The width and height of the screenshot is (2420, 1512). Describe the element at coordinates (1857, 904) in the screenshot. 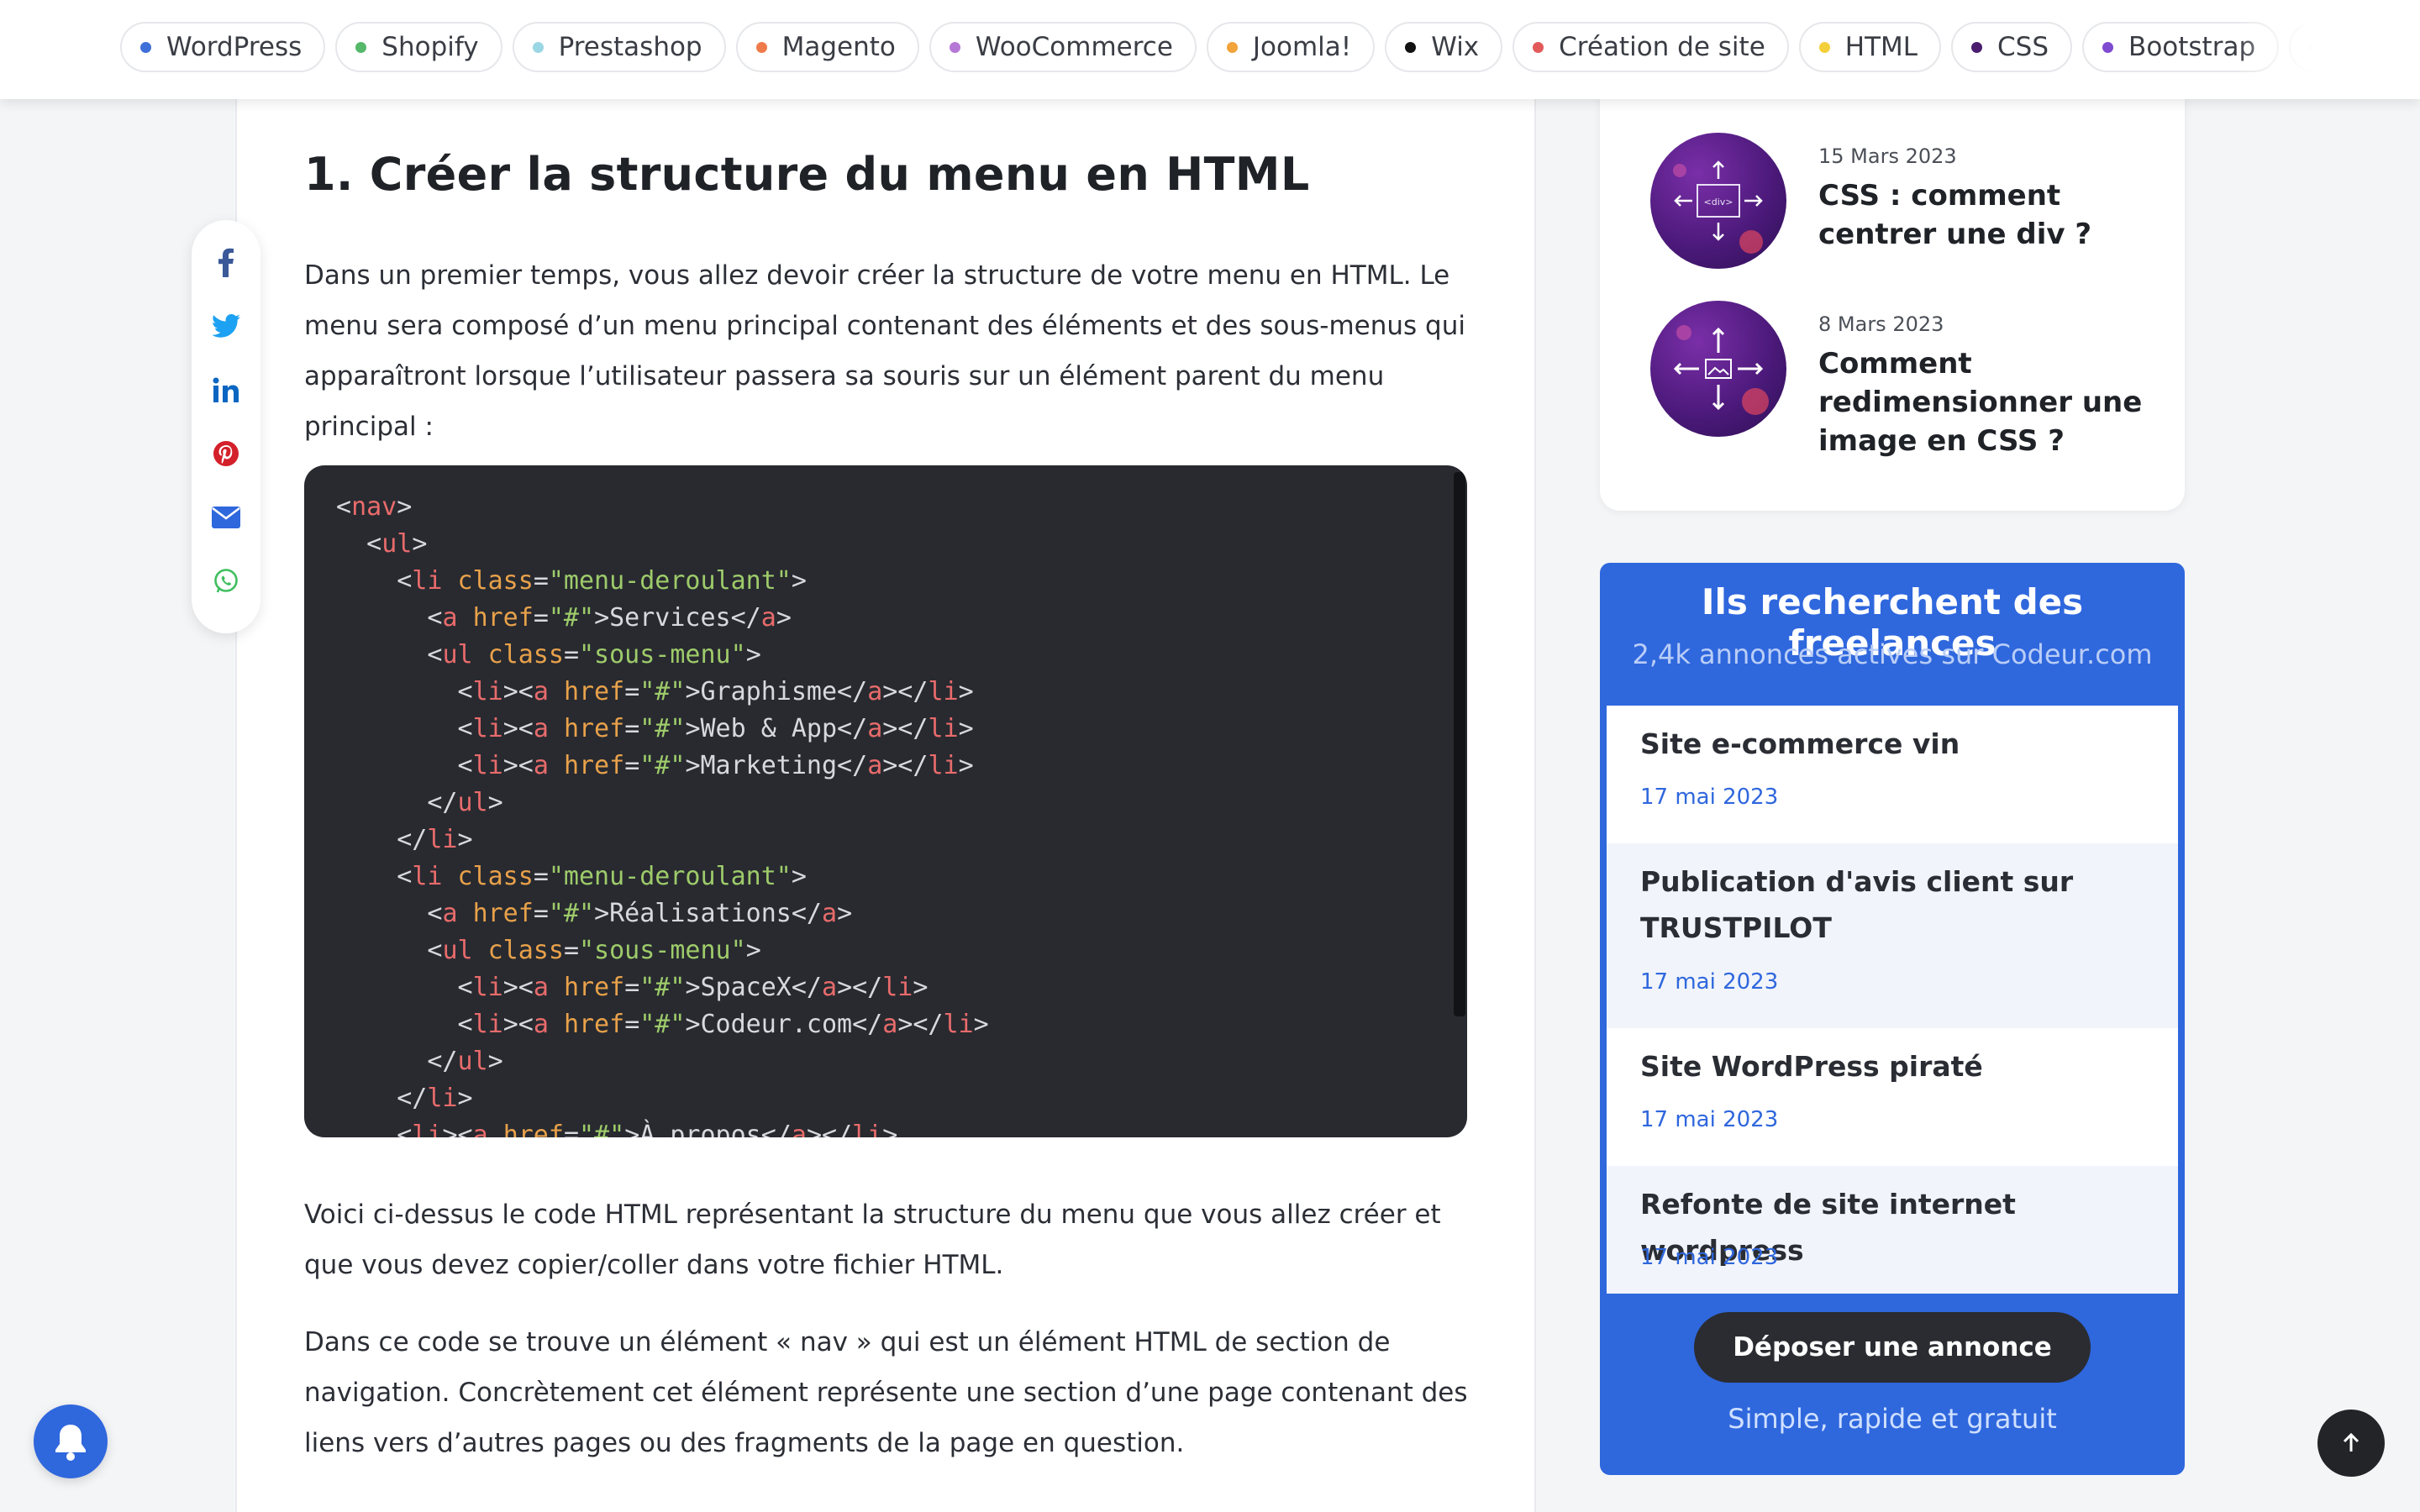

I see `job-title: Publication d'avis client sur TRUSTPILOT` at that location.